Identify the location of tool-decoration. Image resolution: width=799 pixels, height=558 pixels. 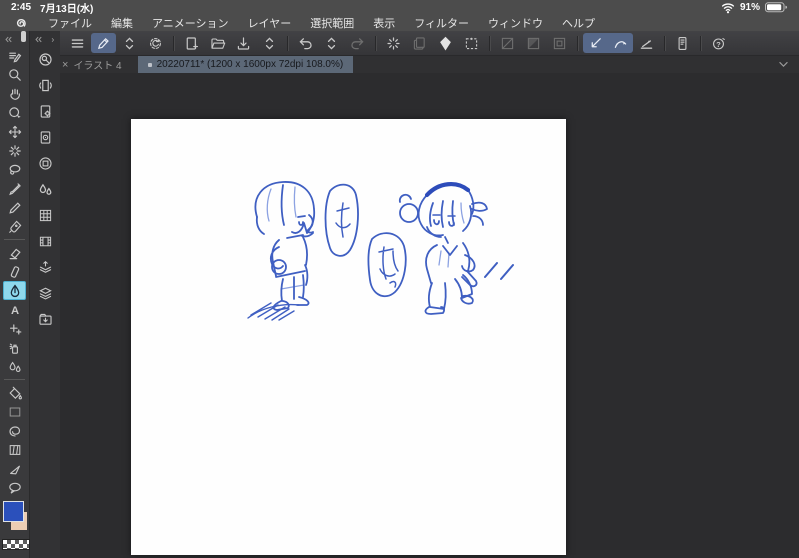
(14, 430).